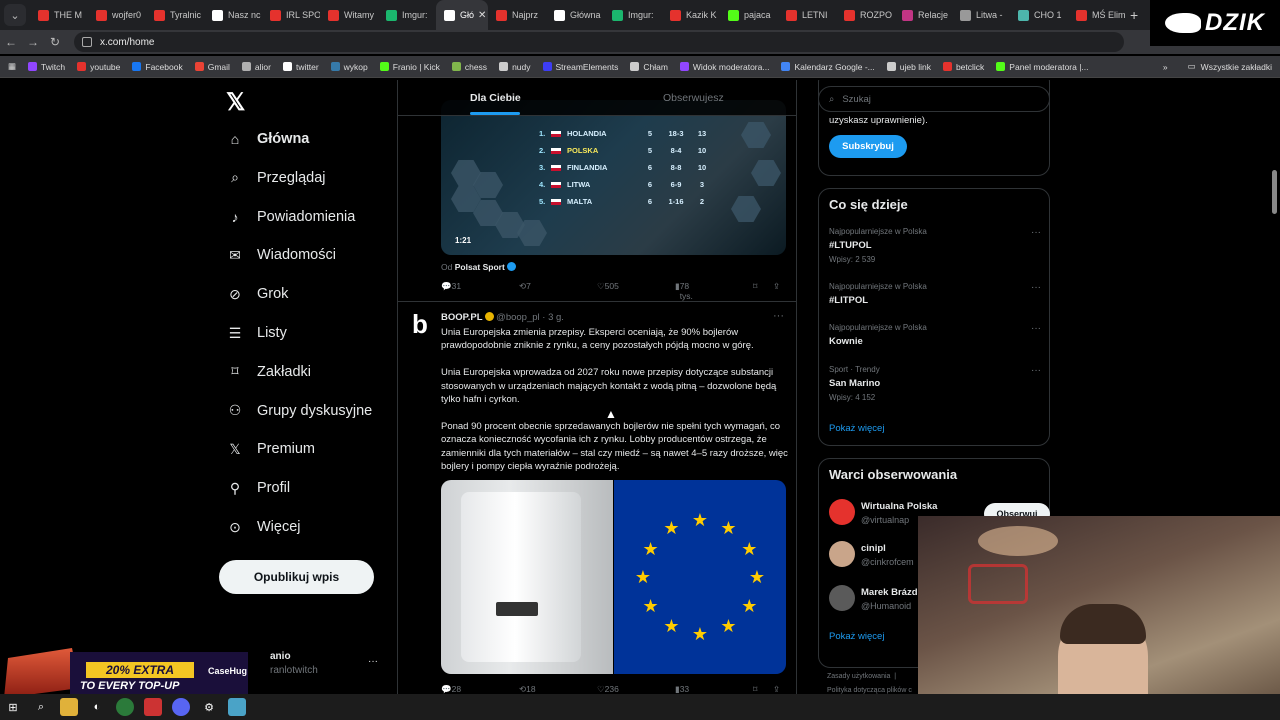 Image resolution: width=1280 pixels, height=720 pixels. Describe the element at coordinates (268, 139) in the screenshot. I see `nav-item: ⌂ Główna` at that location.